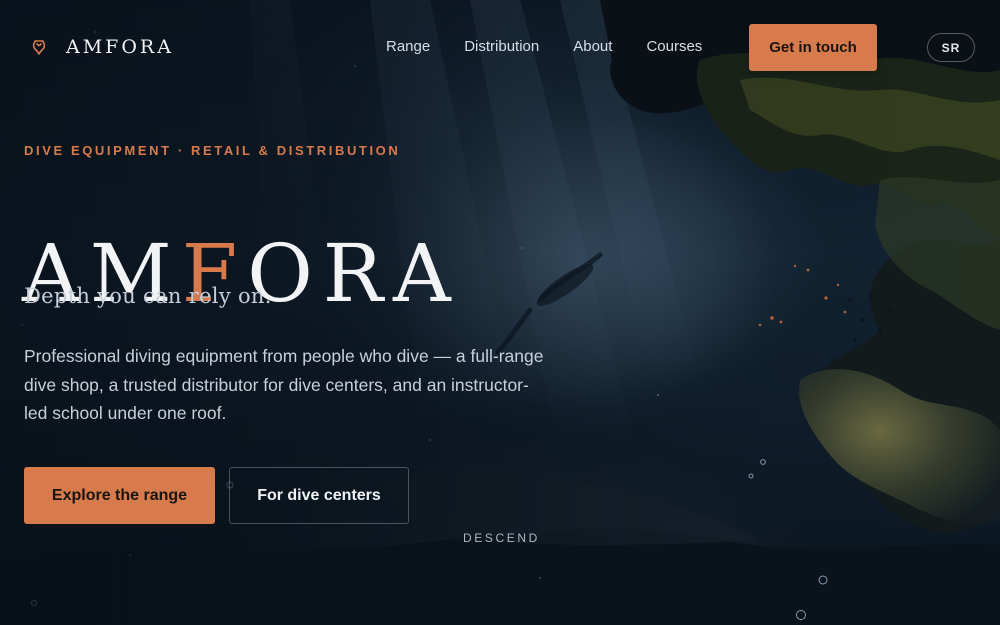 The height and width of the screenshot is (625, 1000). I want to click on nav-link-about: About, so click(592, 46).